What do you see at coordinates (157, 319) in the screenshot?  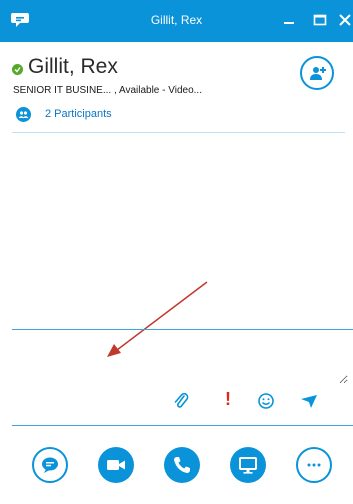 I see `annotation-arrow` at bounding box center [157, 319].